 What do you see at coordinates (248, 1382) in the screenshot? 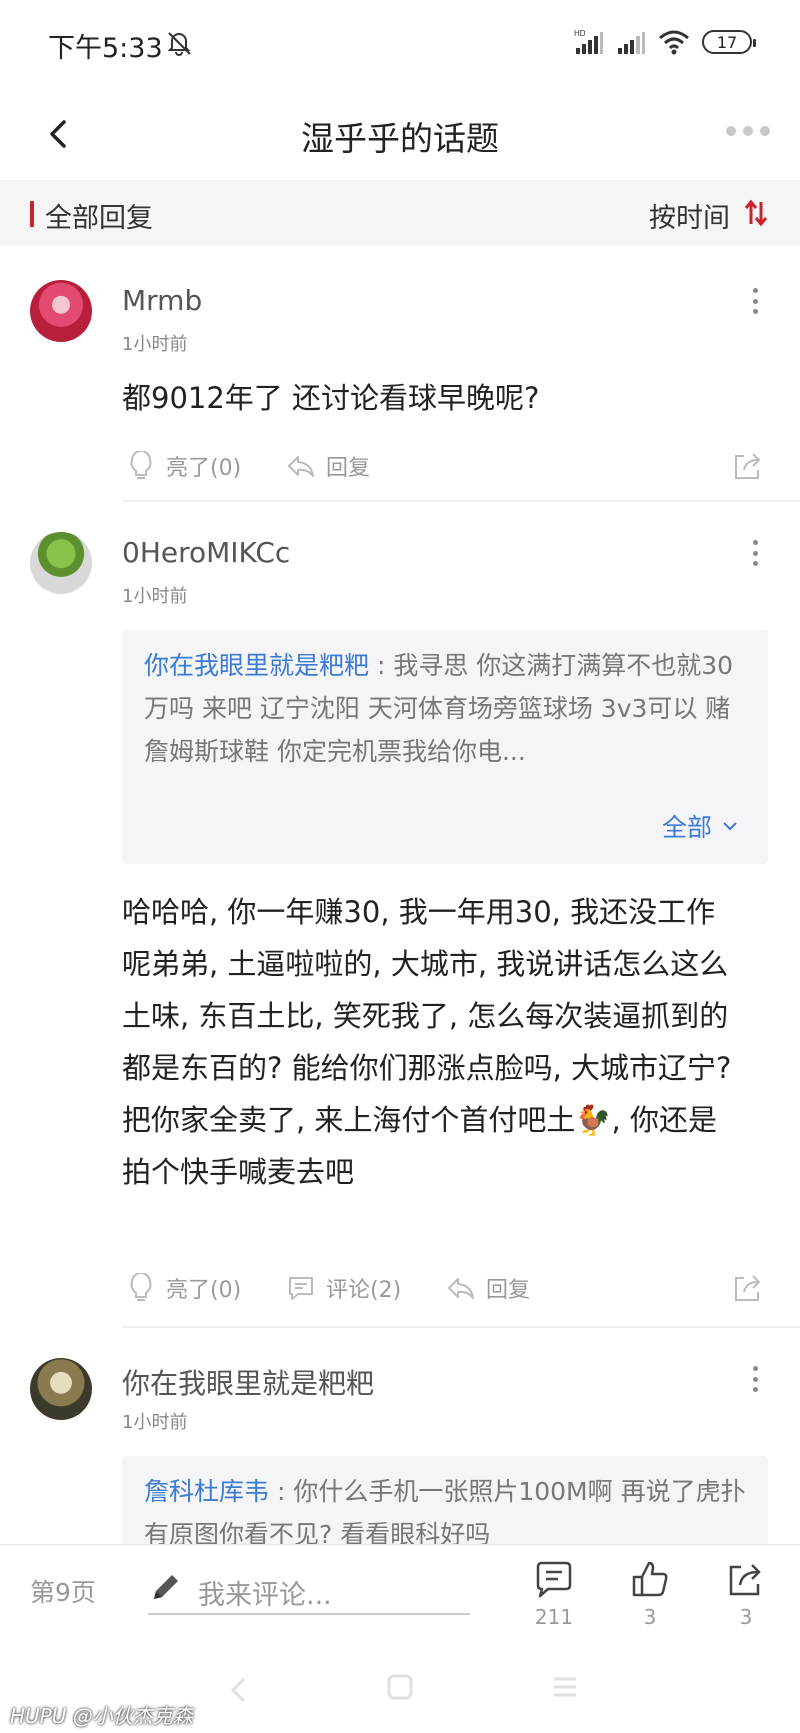
I see `username: 你在我眼里就是粑粑` at bounding box center [248, 1382].